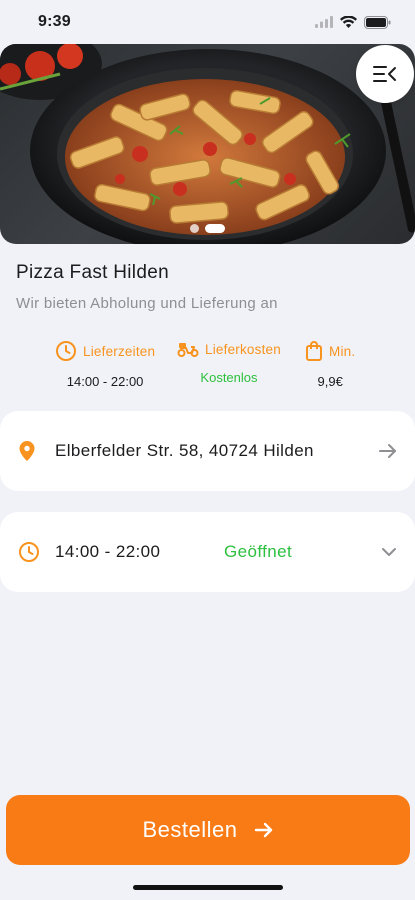  I want to click on delivery-costs-label: Lieferkosten, so click(243, 349).